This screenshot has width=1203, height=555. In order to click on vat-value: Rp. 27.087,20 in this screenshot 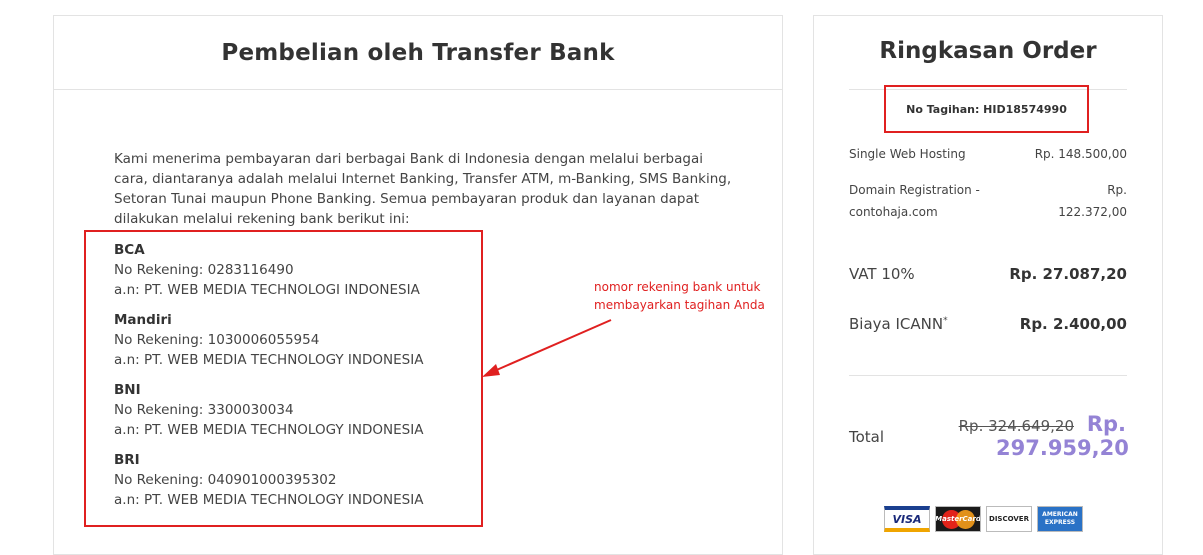, I will do `click(1068, 274)`.